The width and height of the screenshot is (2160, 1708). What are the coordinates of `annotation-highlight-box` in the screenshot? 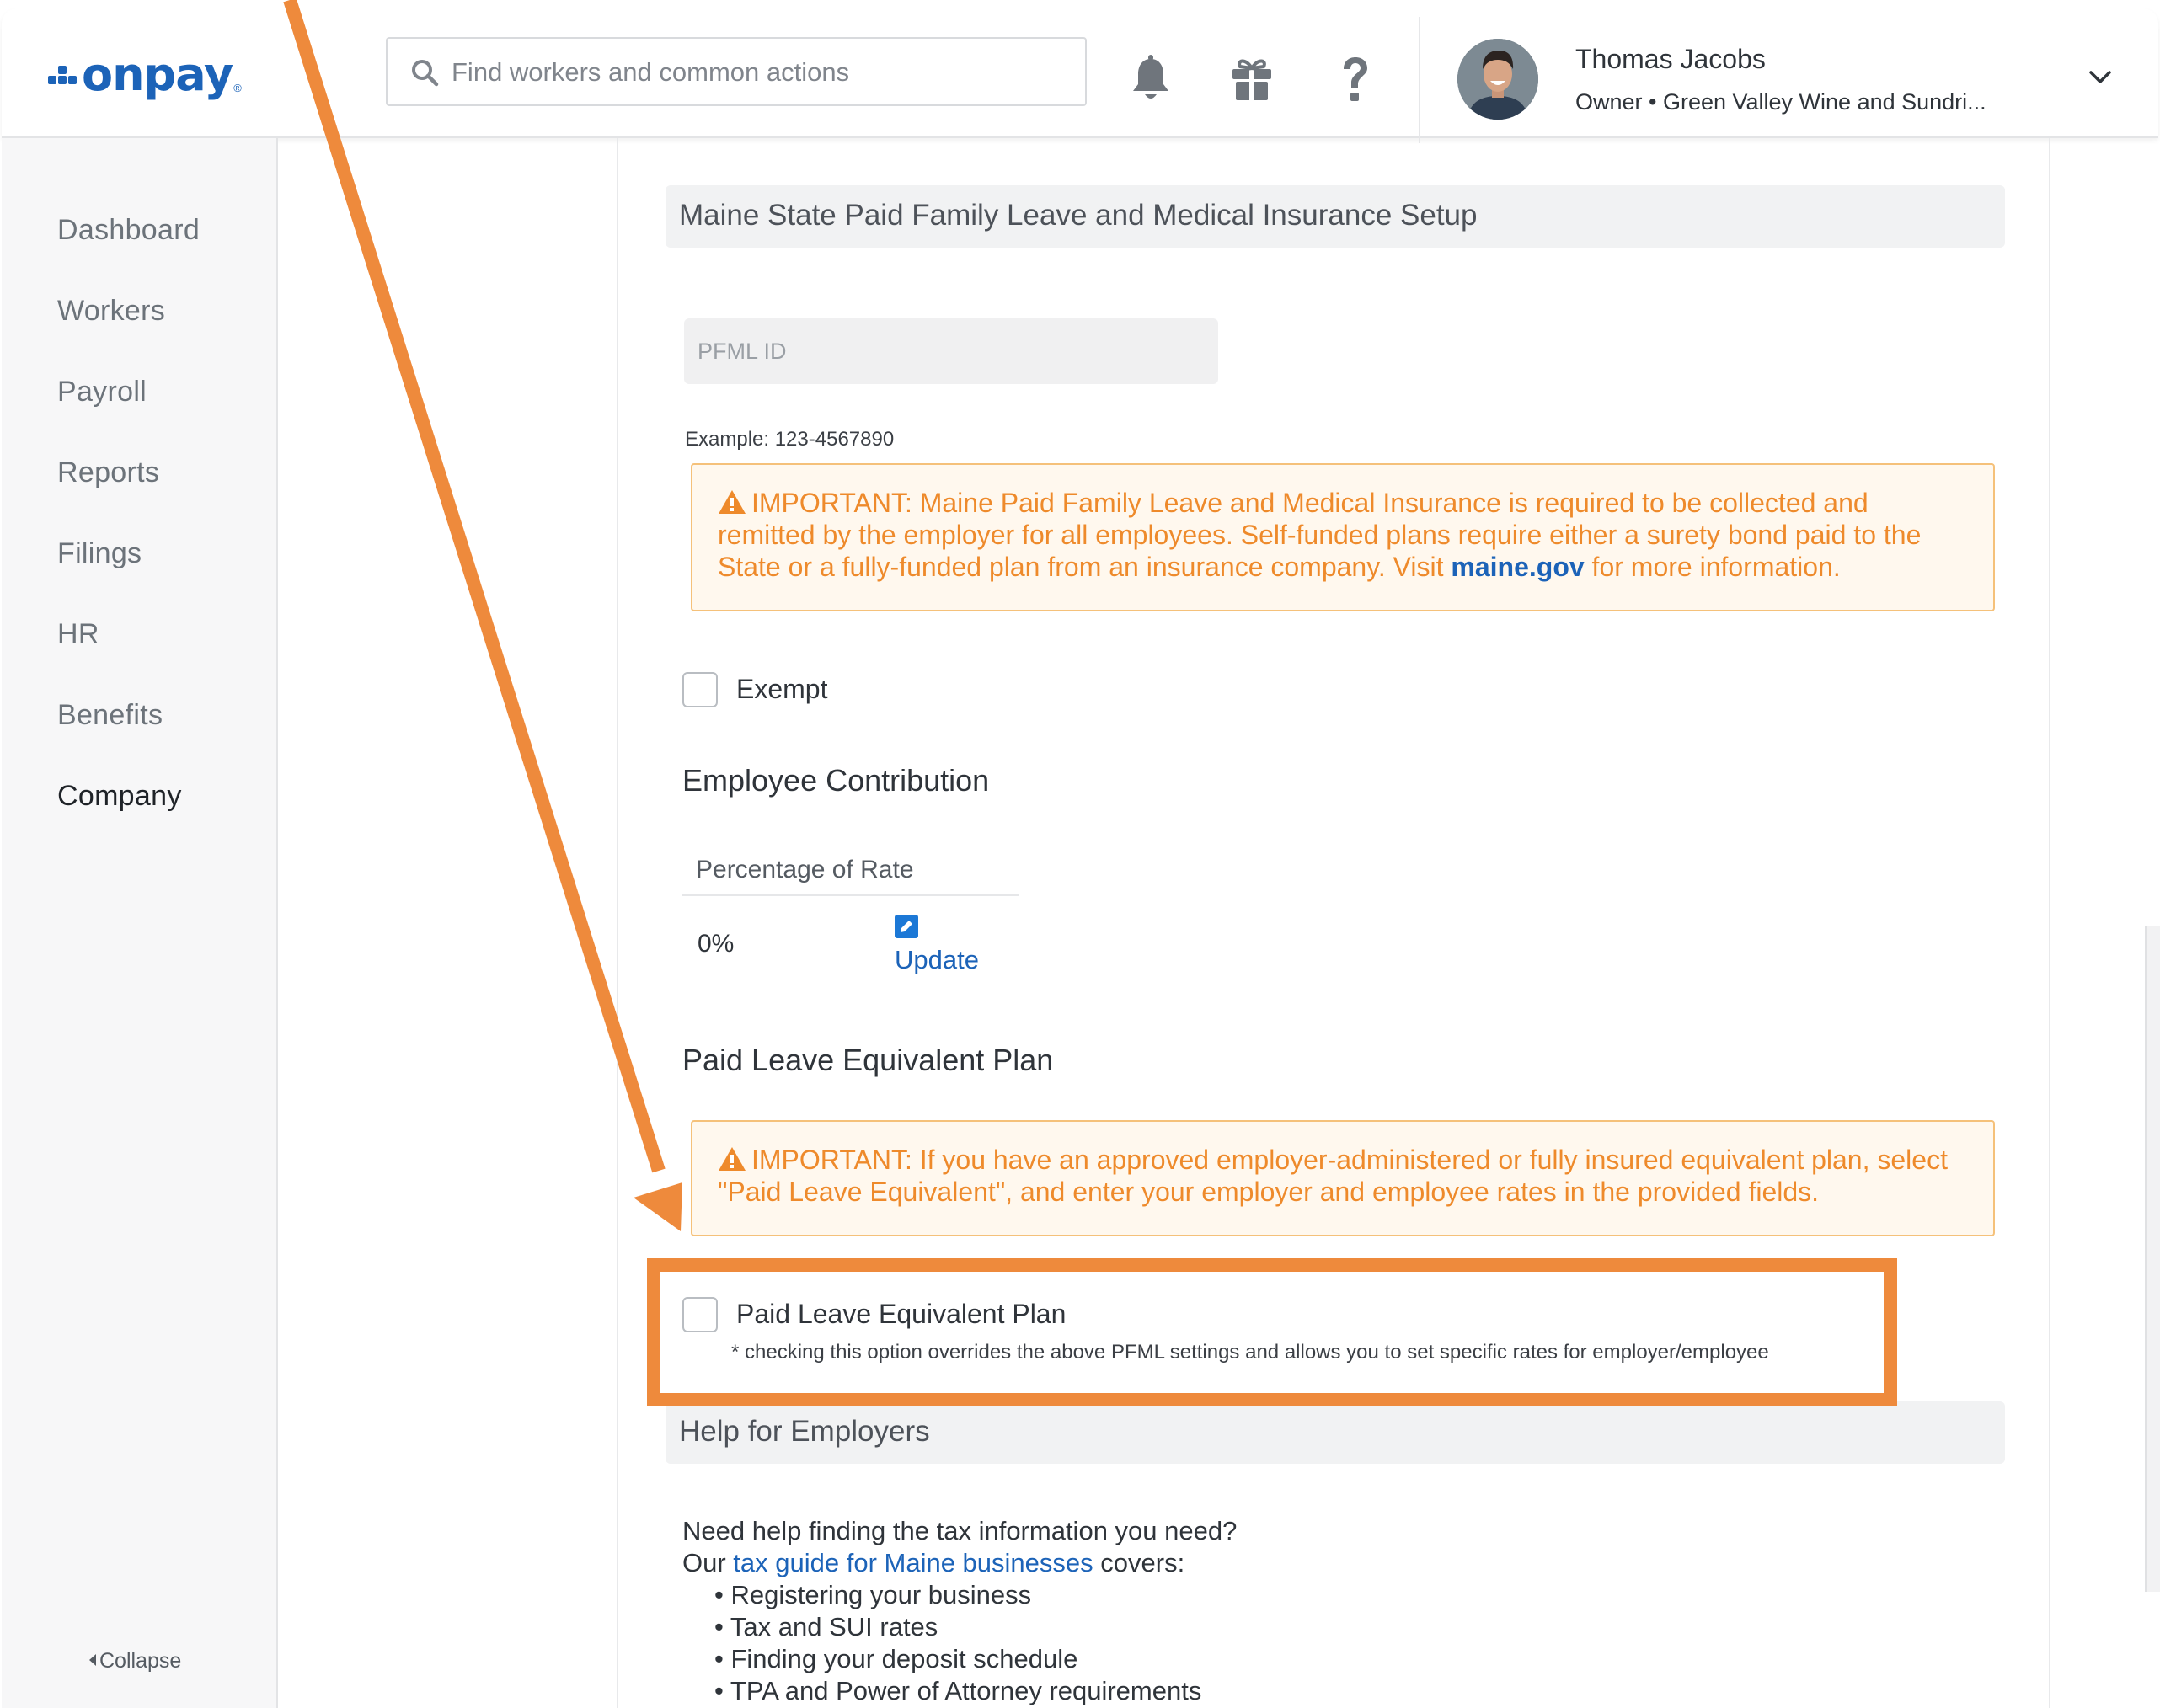 It's located at (1272, 1332).